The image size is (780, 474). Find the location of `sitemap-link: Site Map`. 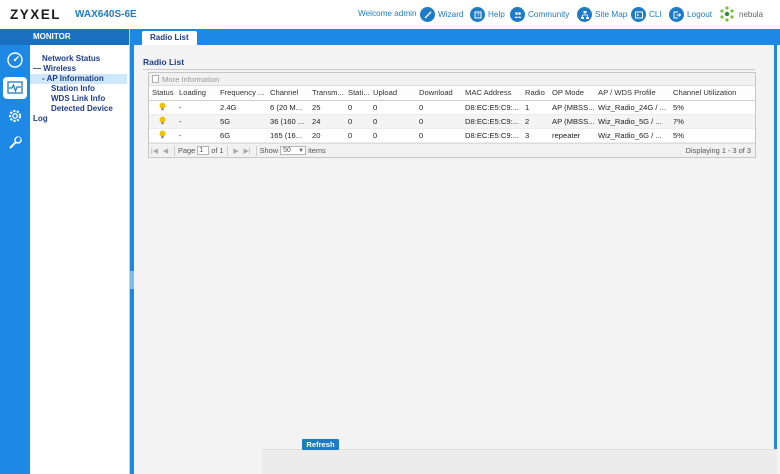

sitemap-link: Site Map is located at coordinates (602, 14).